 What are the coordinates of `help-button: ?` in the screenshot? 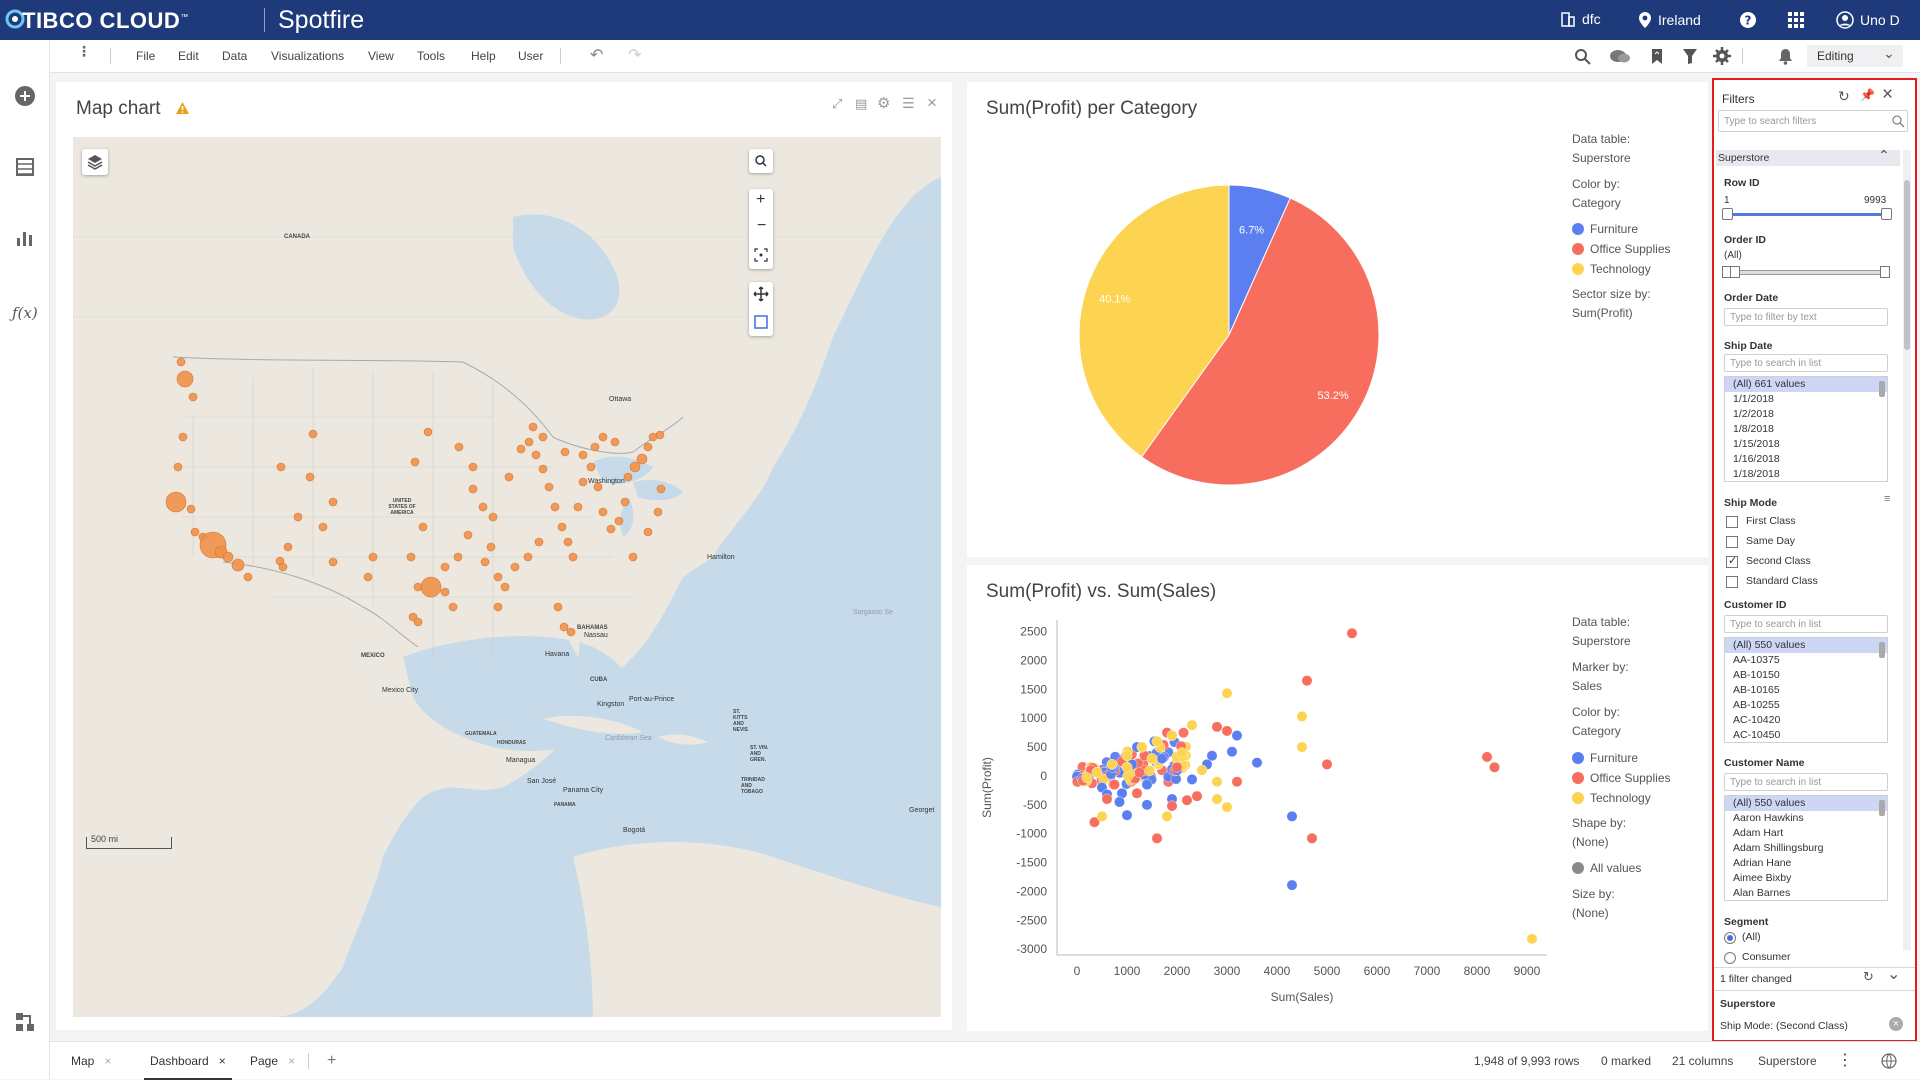 It's located at (1748, 20).